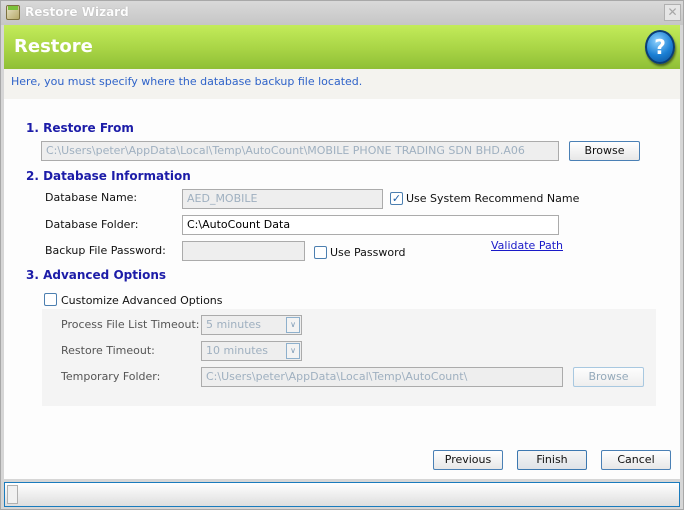 The width and height of the screenshot is (684, 510). I want to click on section-title-restore-from: 1. Restore From, so click(80, 128).